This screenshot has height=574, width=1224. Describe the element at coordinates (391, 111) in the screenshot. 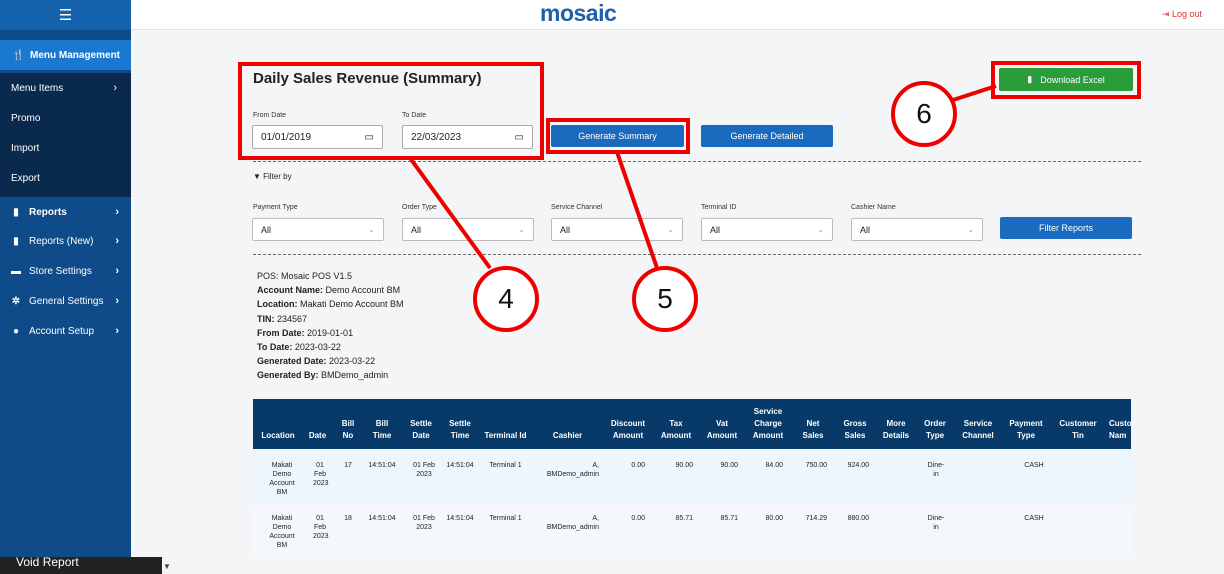

I see `highlight-box-dates` at that location.